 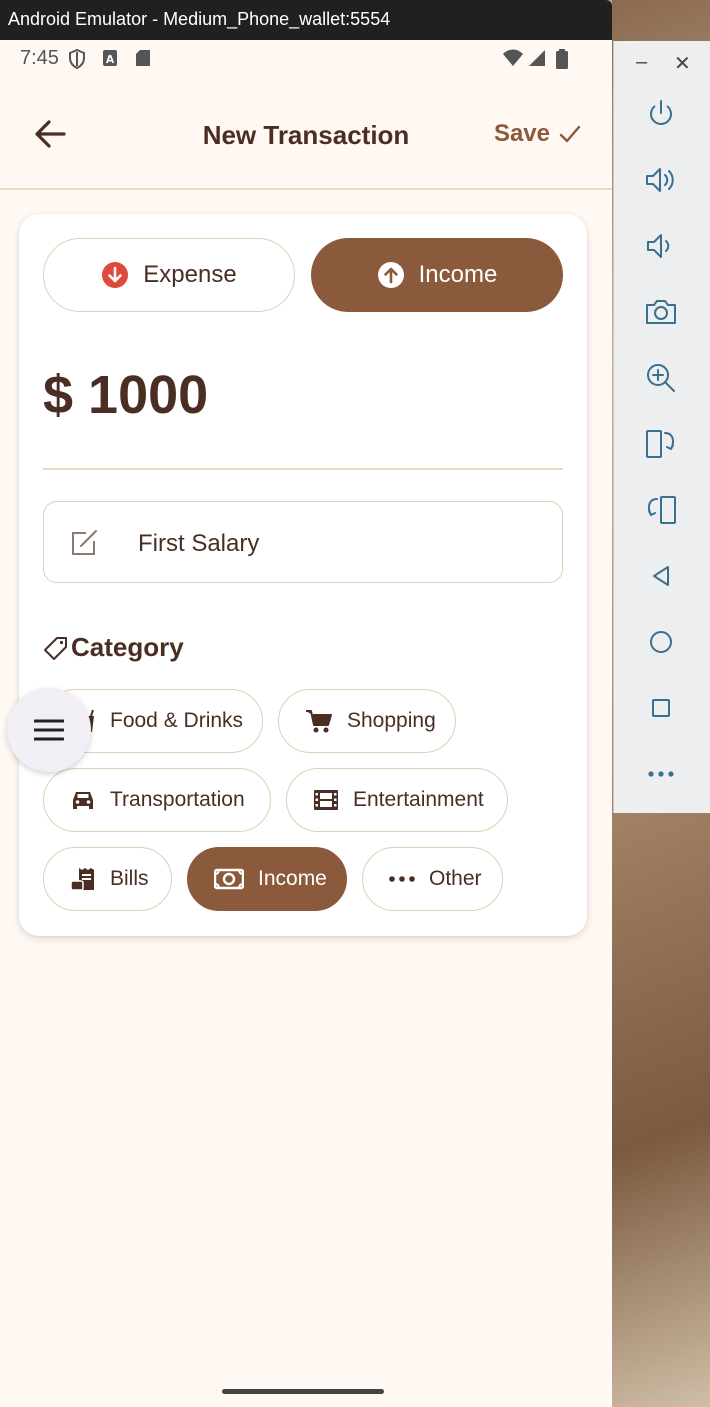 I want to click on chip-label: Entertainment, so click(x=418, y=799).